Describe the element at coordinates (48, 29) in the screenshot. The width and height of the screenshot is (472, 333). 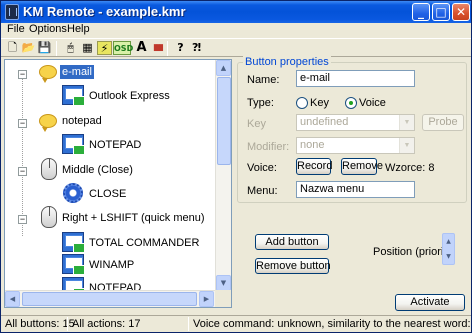
I see `menu-options: Options` at that location.